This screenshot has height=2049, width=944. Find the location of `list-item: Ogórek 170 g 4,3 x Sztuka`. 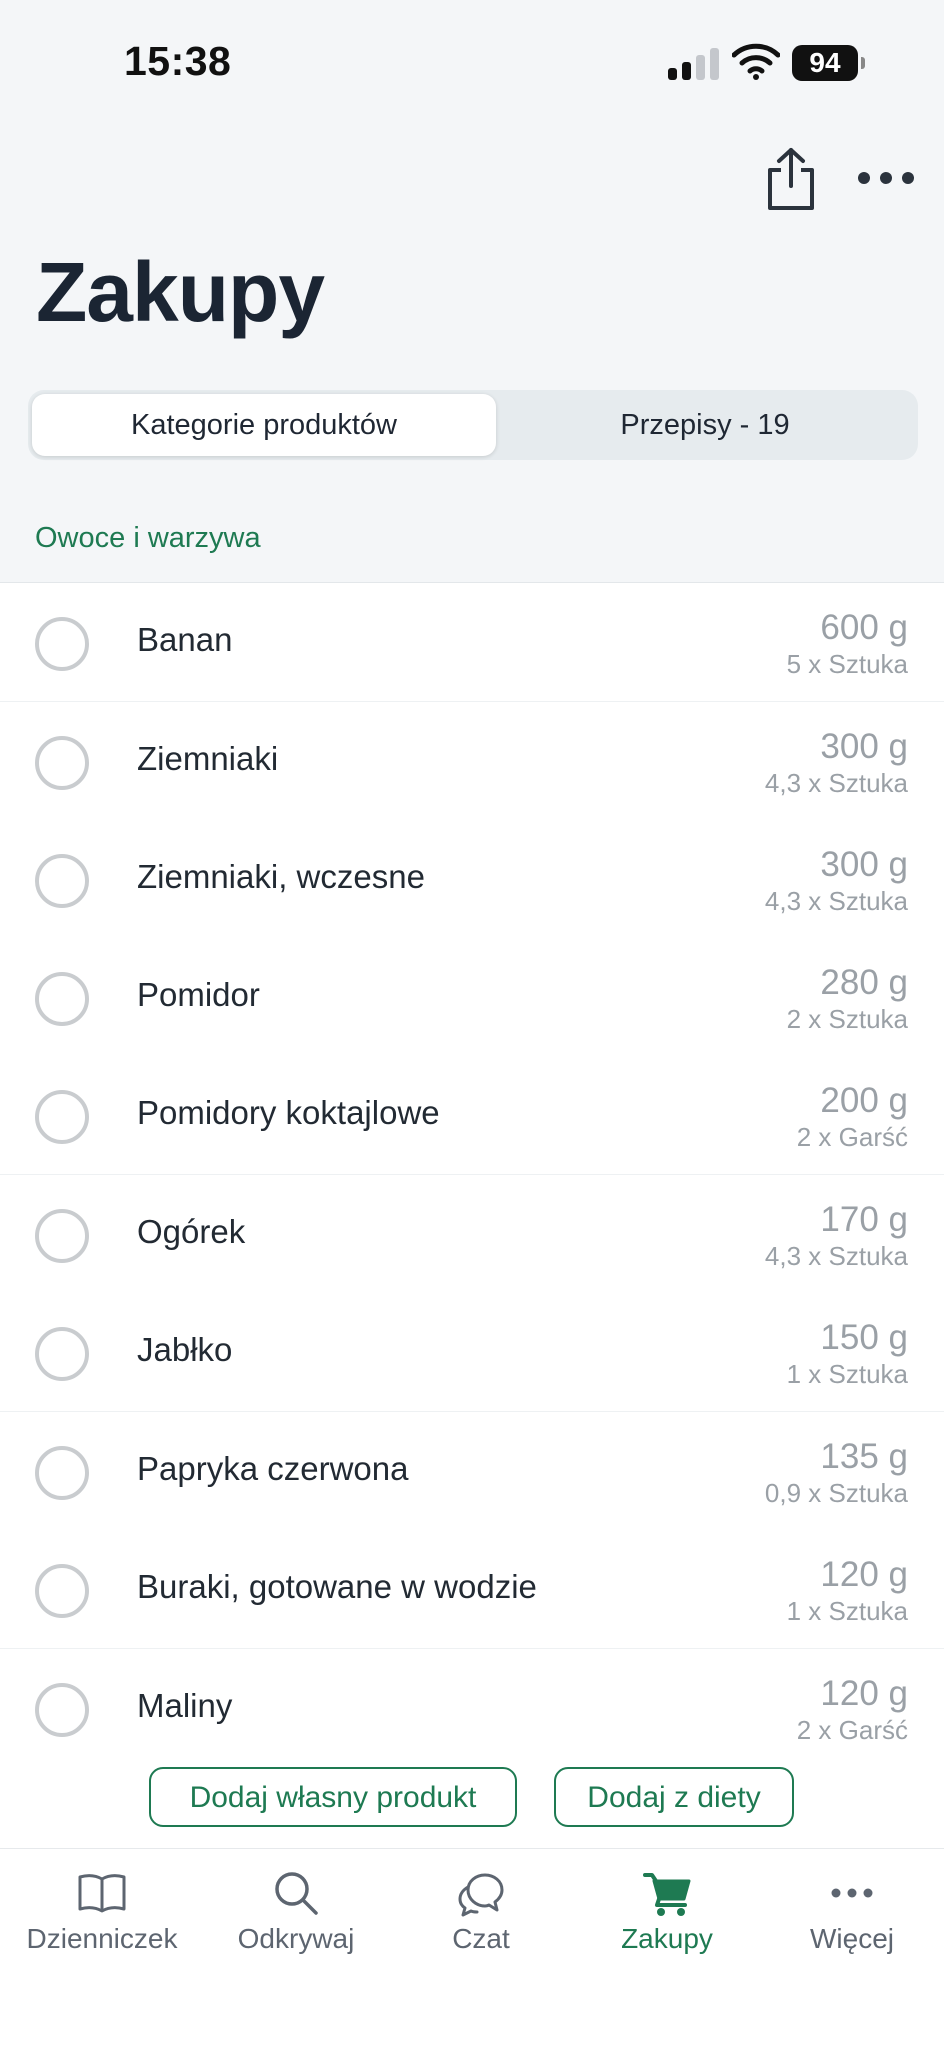

list-item: Ogórek 170 g 4,3 x Sztuka is located at coordinates (472, 1233).